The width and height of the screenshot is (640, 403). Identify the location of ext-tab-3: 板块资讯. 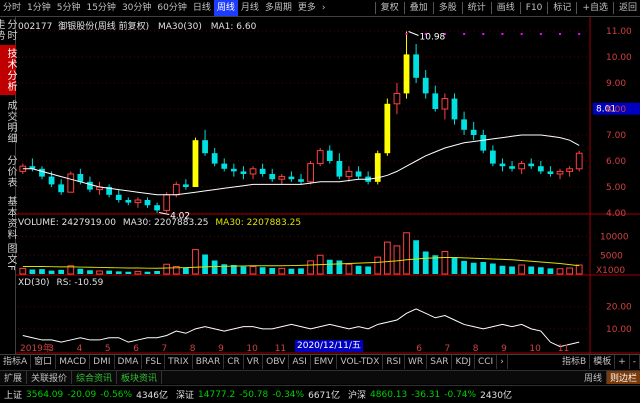
(140, 377).